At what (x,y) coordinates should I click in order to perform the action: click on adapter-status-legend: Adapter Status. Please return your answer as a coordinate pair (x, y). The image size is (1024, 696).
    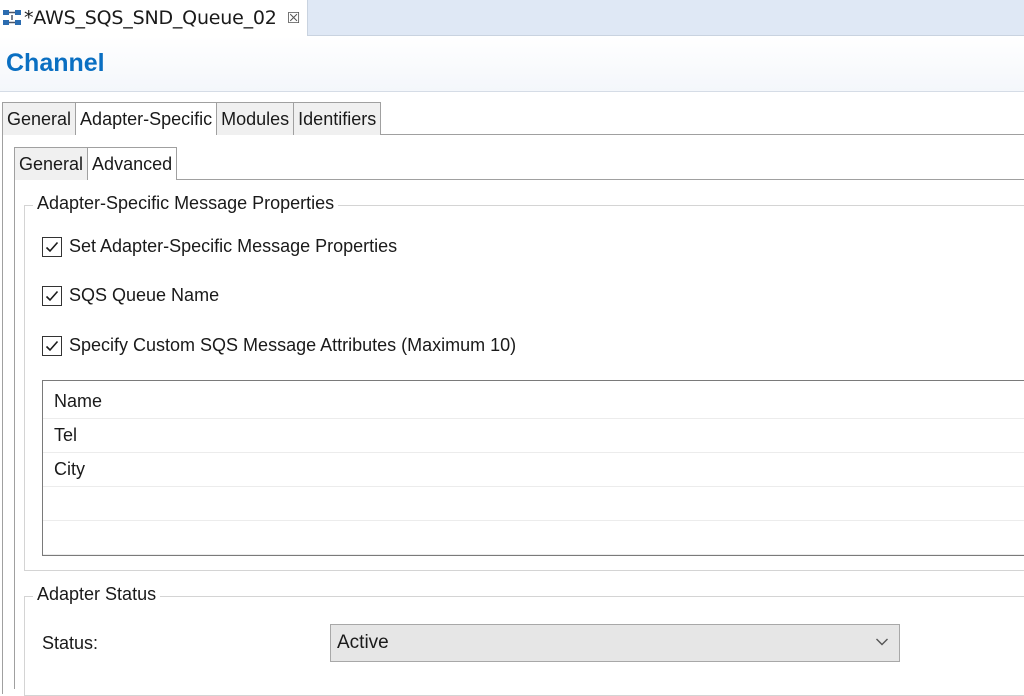
    Looking at the image, I should click on (97, 594).